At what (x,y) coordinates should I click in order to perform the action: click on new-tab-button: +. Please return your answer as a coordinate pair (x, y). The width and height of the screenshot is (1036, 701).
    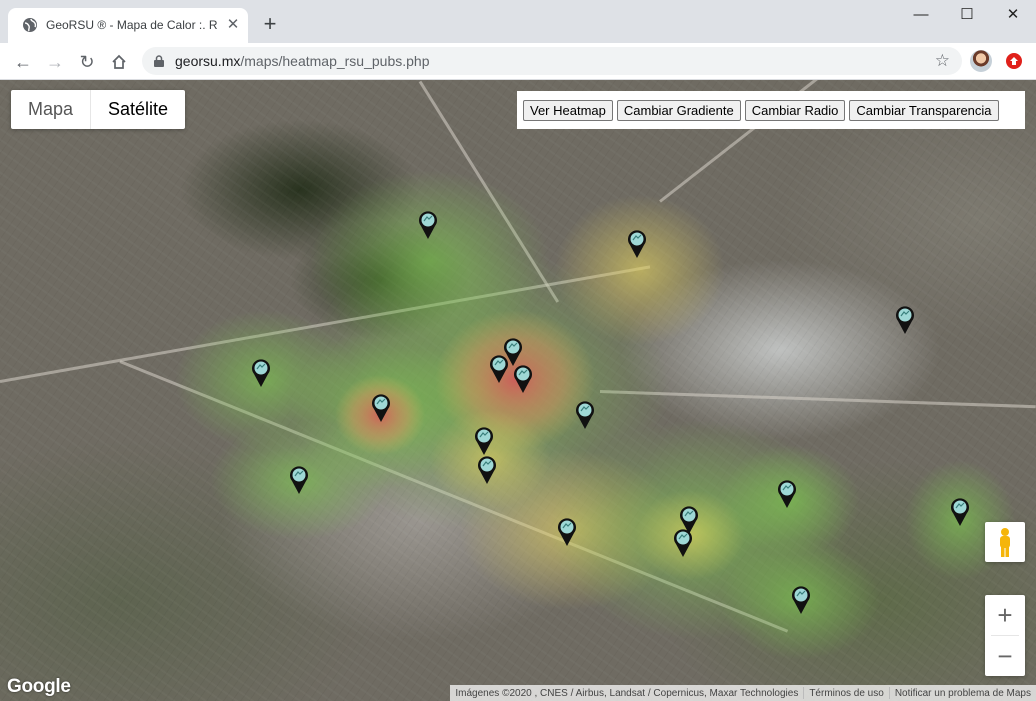
    Looking at the image, I should click on (270, 25).